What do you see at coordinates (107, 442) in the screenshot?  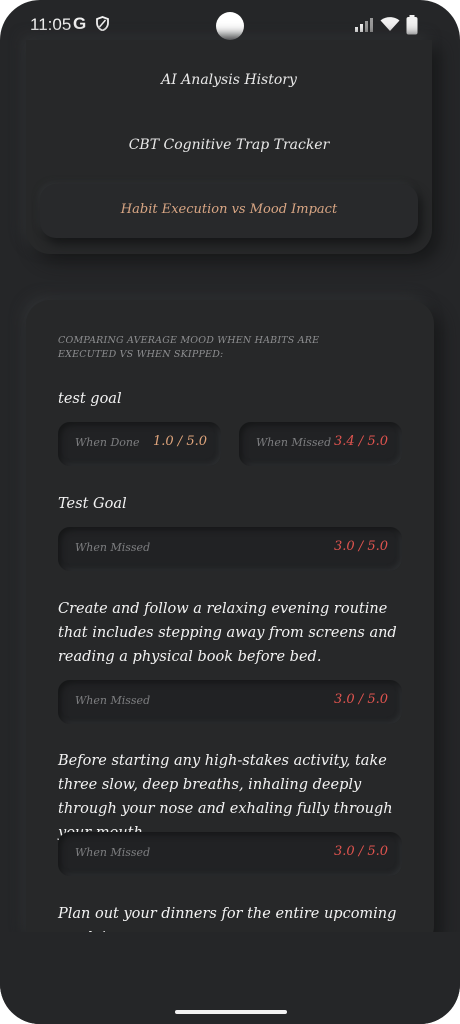 I see `when-done-label: When Done` at bounding box center [107, 442].